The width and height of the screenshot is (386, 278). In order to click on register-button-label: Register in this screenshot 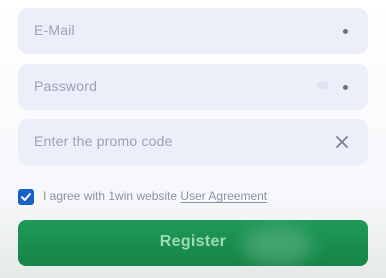, I will do `click(193, 241)`.